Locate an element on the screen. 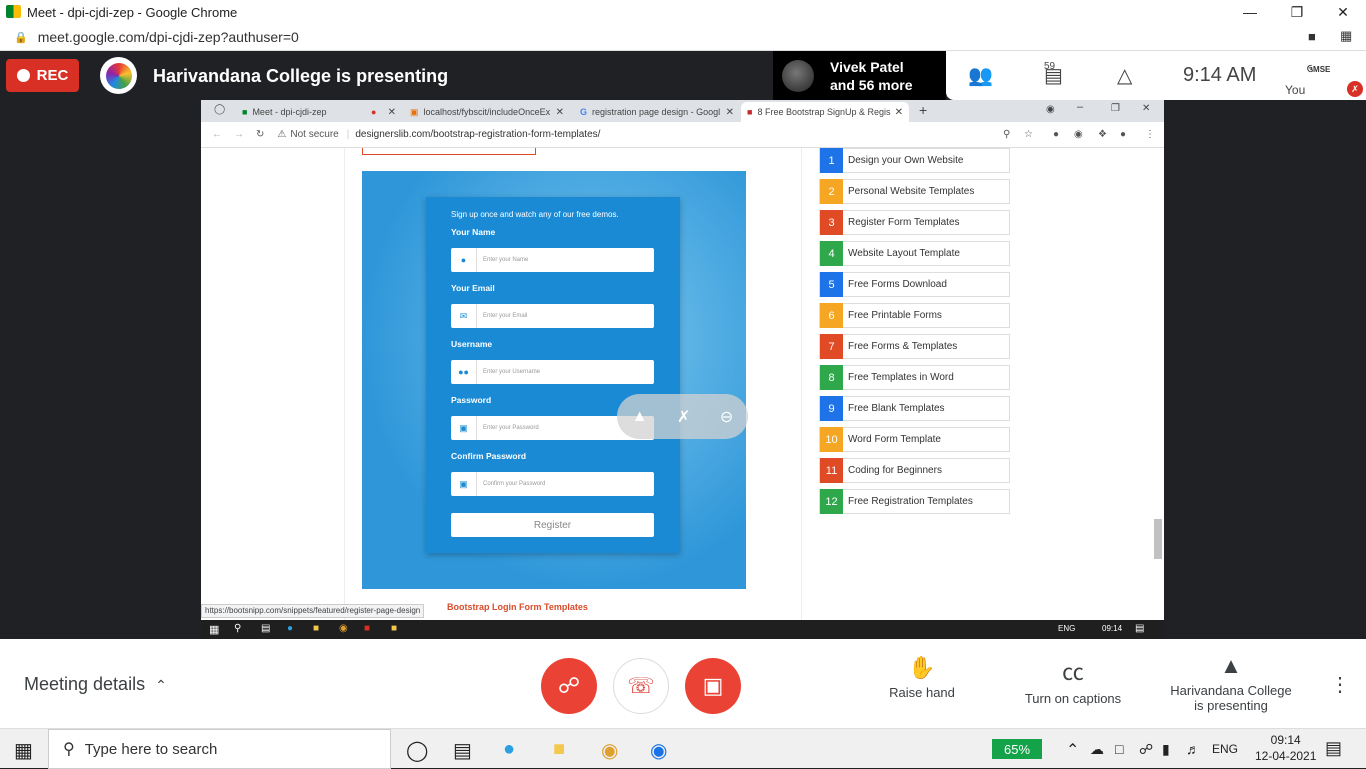 This screenshot has height=769, width=1366. bookmark-star-icon: ☆ is located at coordinates (1028, 134).